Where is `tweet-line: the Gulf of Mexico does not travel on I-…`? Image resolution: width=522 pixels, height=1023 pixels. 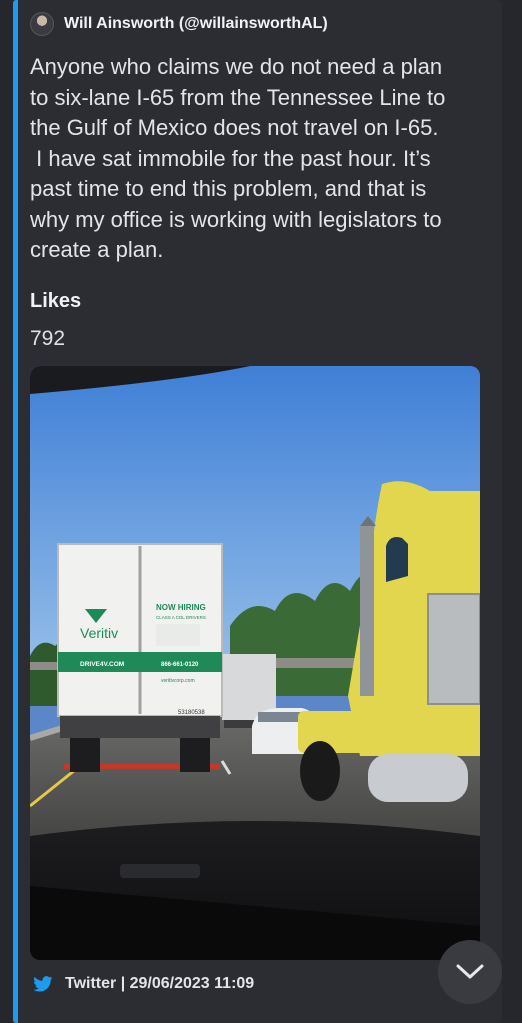
tweet-line: the Gulf of Mexico does not travel on I-… is located at coordinates (234, 127).